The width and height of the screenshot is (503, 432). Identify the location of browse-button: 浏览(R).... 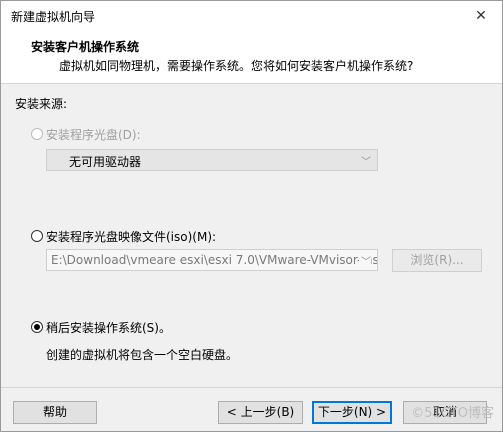
(437, 260).